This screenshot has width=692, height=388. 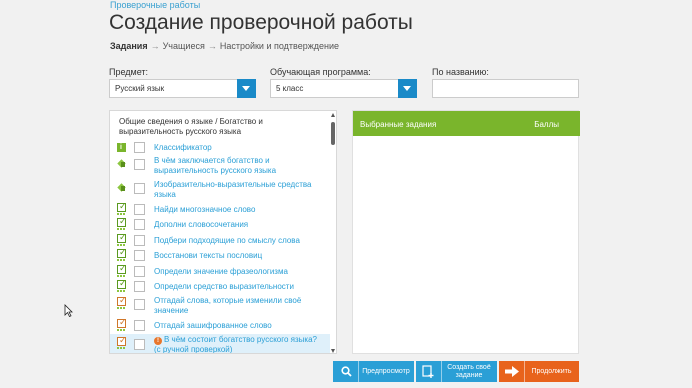 I want to click on task-label: Подбери подходящие по смыслу слова, so click(x=239, y=241).